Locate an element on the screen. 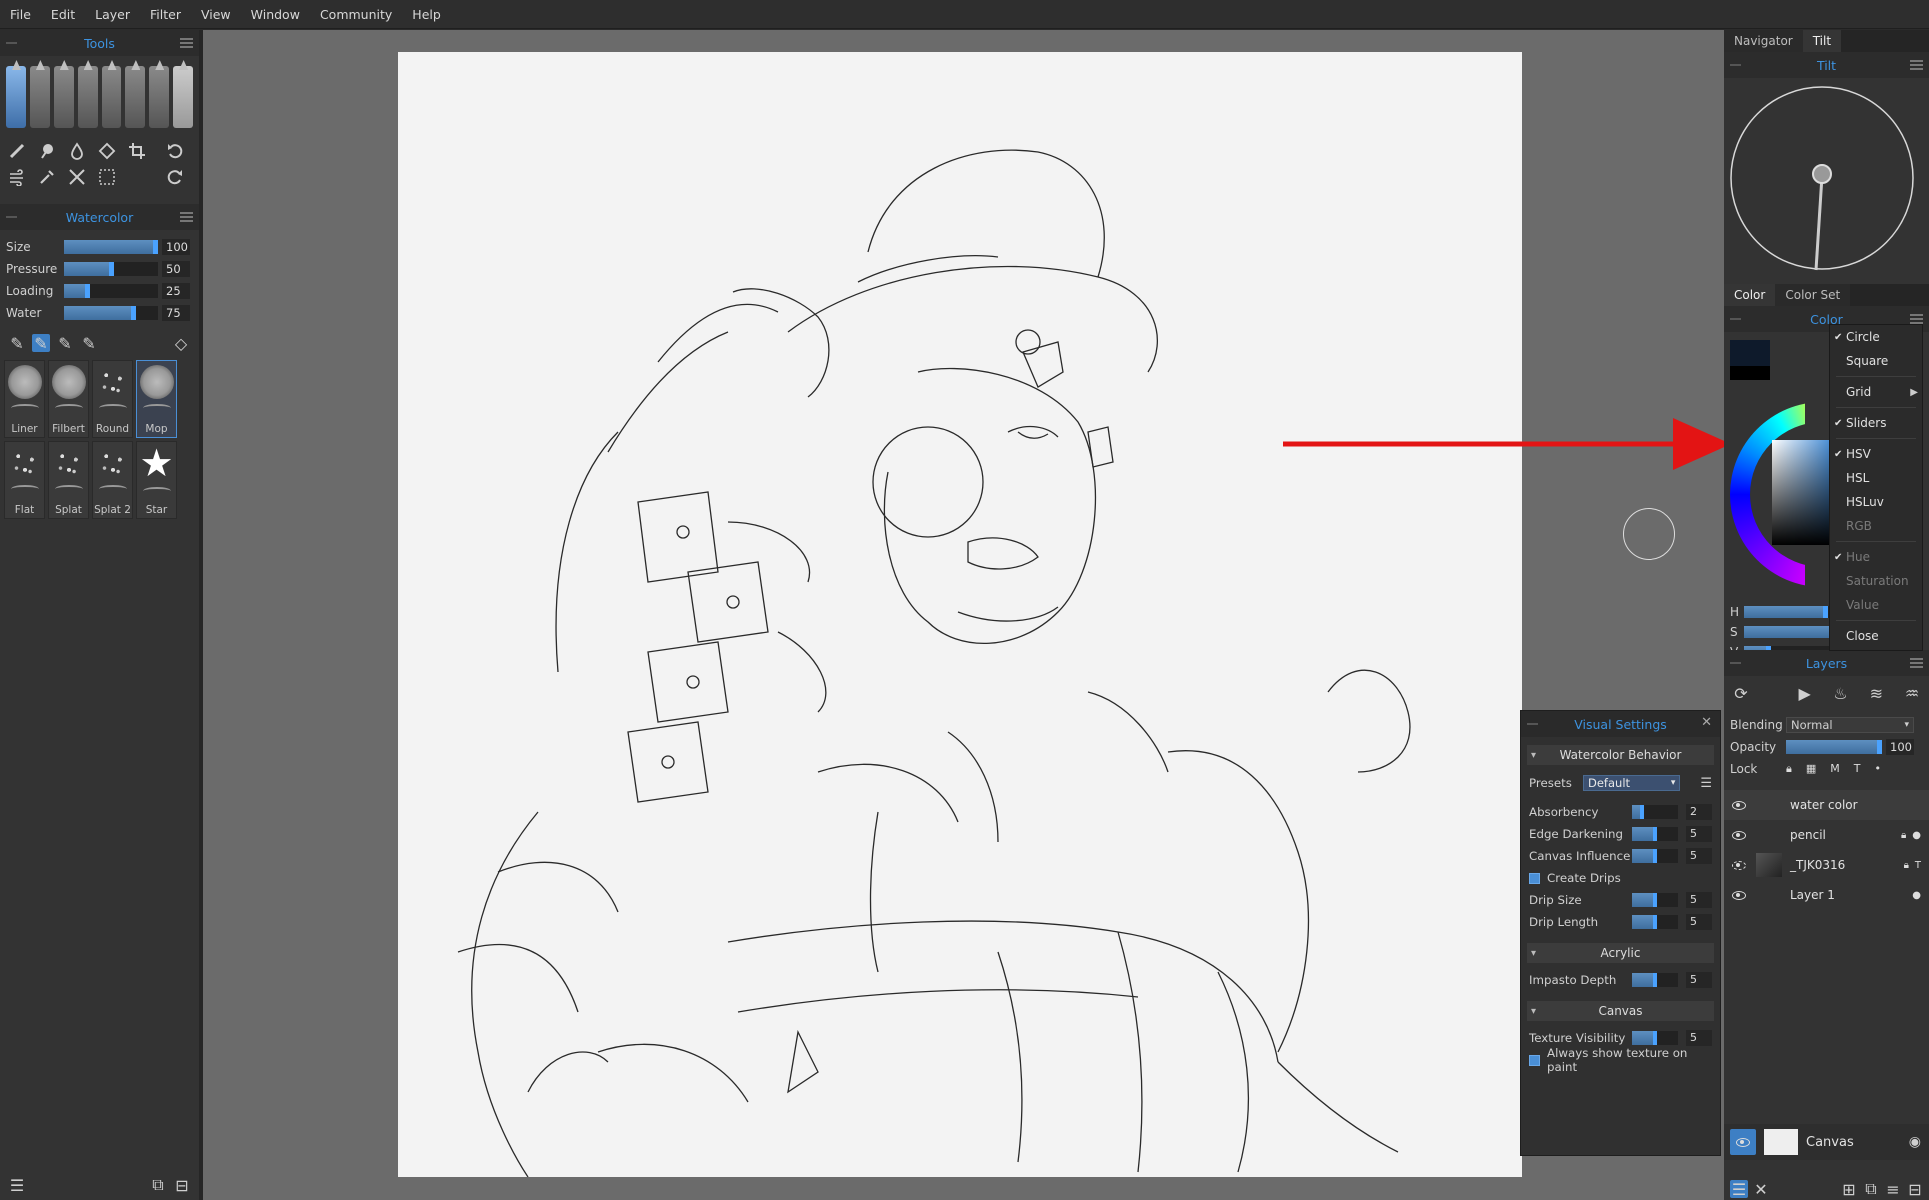 The width and height of the screenshot is (1929, 1200). brush-preset-flat: Flat is located at coordinates (24, 480).